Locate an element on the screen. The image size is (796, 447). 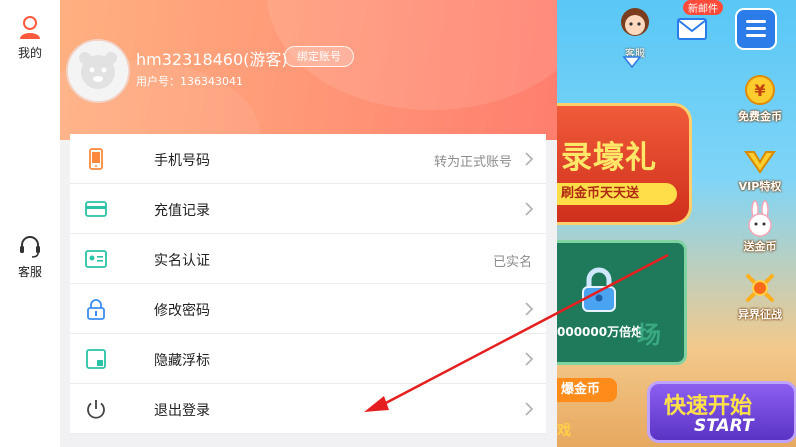
menu-item-label: 隐藏浮标 is located at coordinates (182, 361).